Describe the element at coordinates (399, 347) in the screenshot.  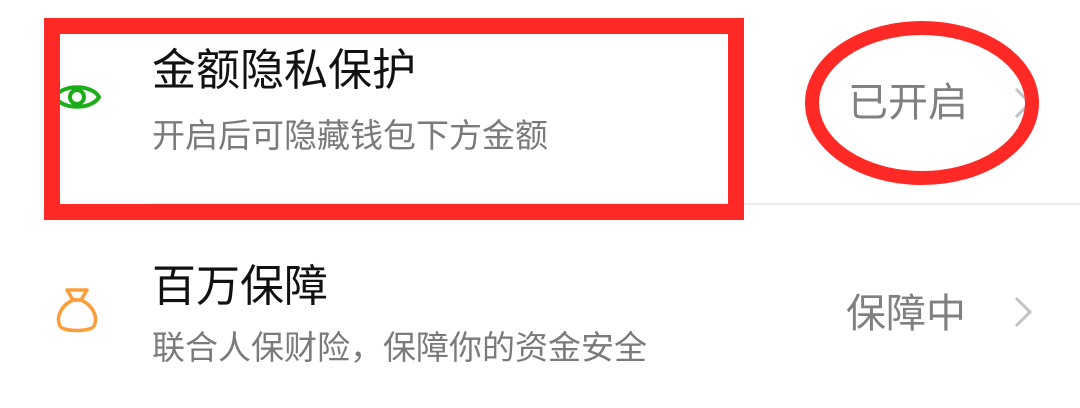
I see `million-protection-description: 联合人保财险，保障你的资金安全` at that location.